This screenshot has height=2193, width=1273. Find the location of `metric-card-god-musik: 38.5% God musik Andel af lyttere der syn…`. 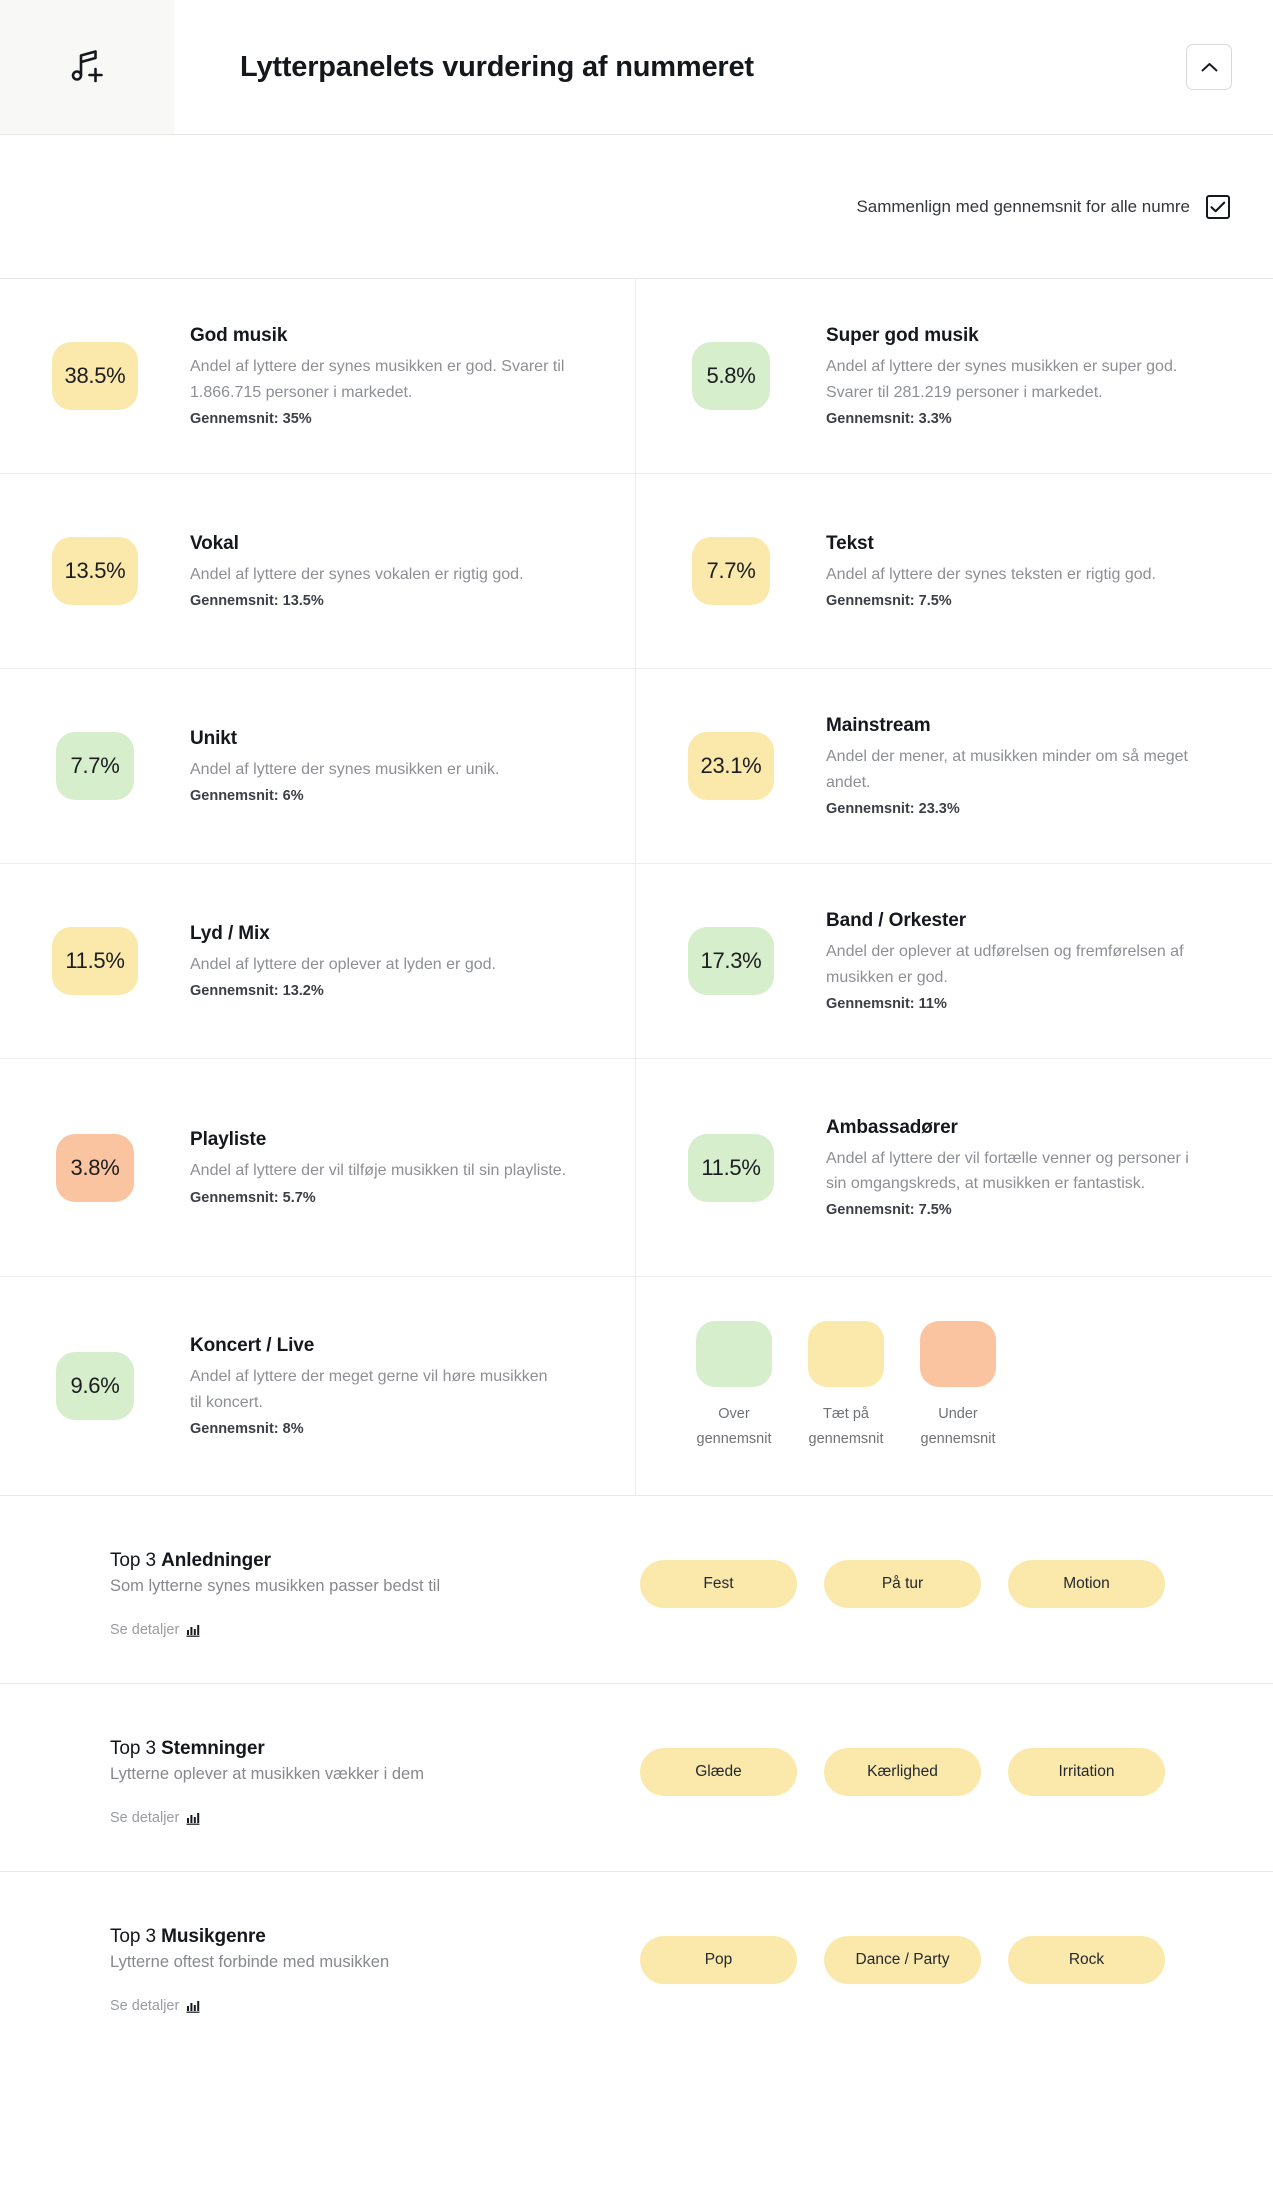

metric-card-god-musik: 38.5% God musik Andel af lyttere der syn… is located at coordinates (318, 376).